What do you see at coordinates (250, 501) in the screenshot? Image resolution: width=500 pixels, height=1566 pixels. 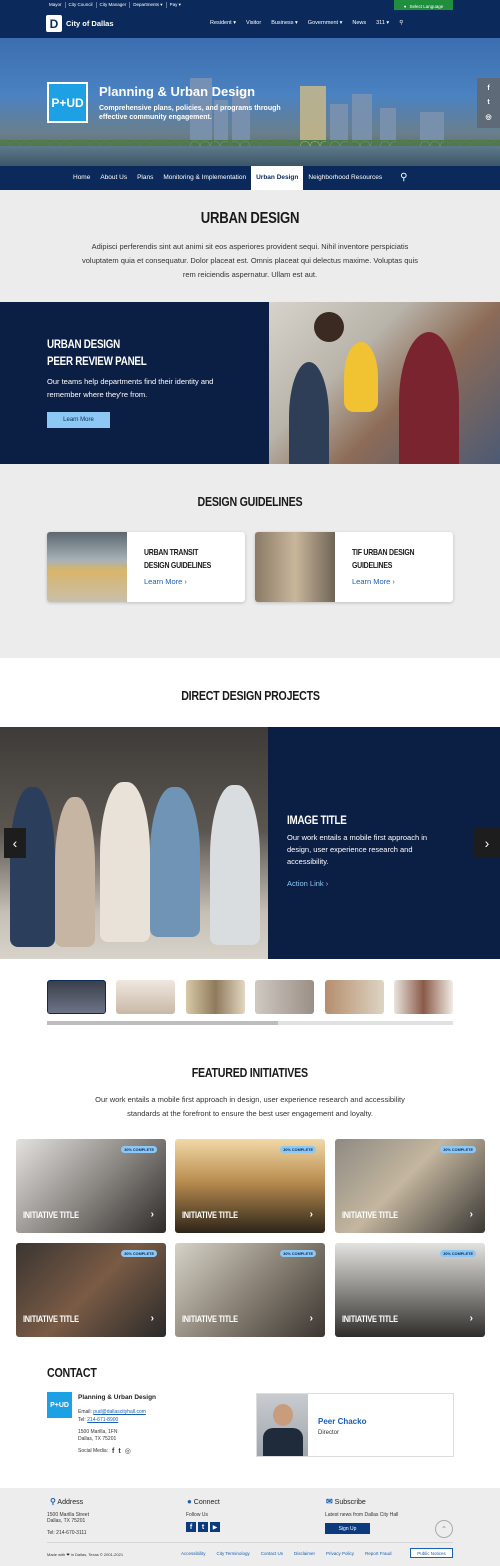 I see `section-title-guidelines: DESIGN GUIDELINES` at bounding box center [250, 501].